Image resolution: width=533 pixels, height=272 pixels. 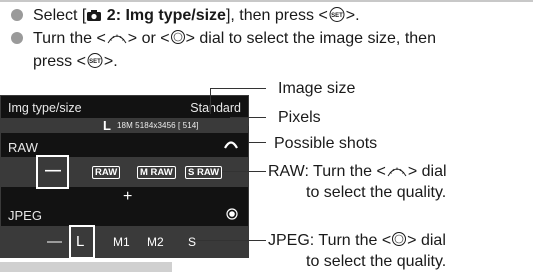 What do you see at coordinates (376, 192) in the screenshot?
I see `callout-raw-line2: to select the quality.` at bounding box center [376, 192].